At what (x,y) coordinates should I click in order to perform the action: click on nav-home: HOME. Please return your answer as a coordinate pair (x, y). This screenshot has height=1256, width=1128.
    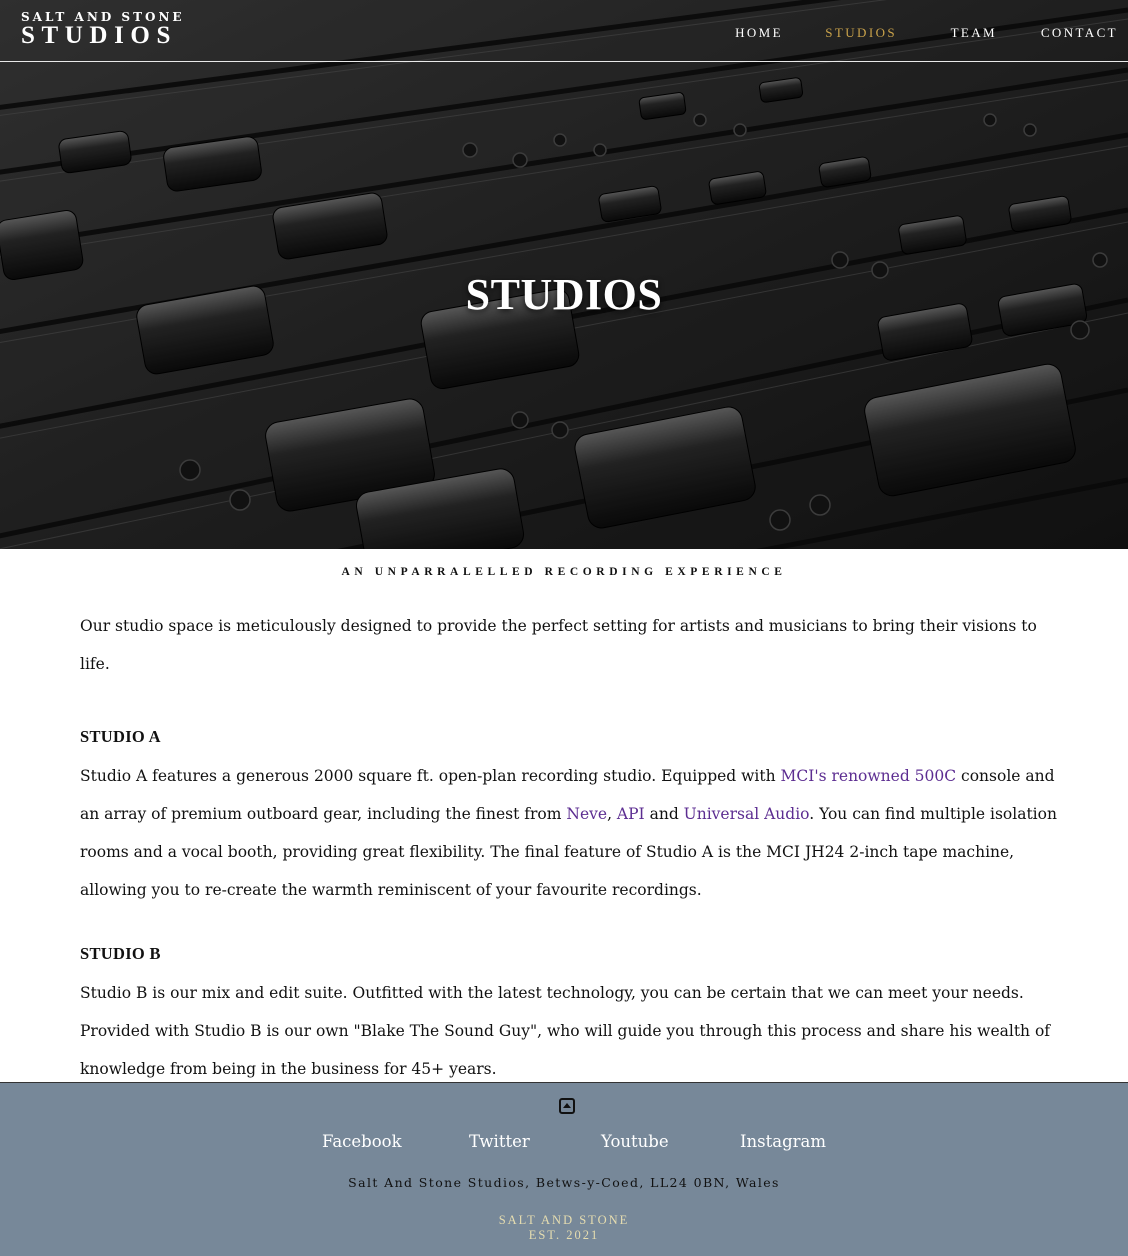
    Looking at the image, I should click on (759, 33).